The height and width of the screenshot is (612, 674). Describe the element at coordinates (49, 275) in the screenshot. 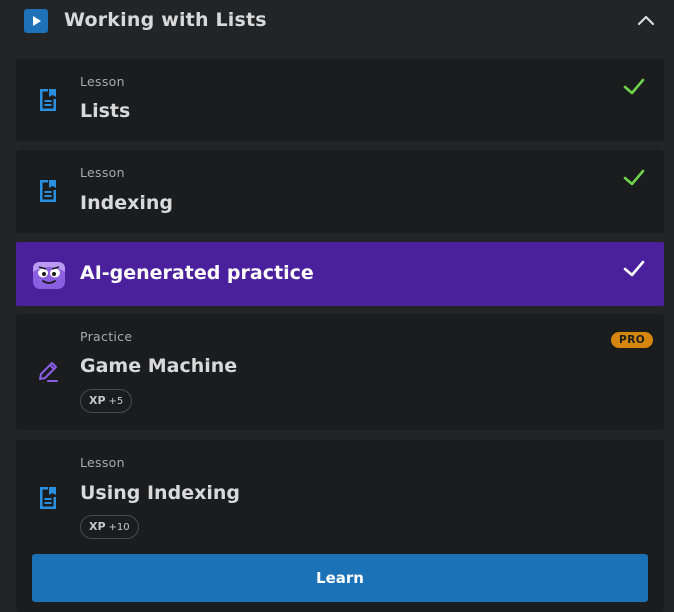

I see `robot-mascot-icon` at that location.